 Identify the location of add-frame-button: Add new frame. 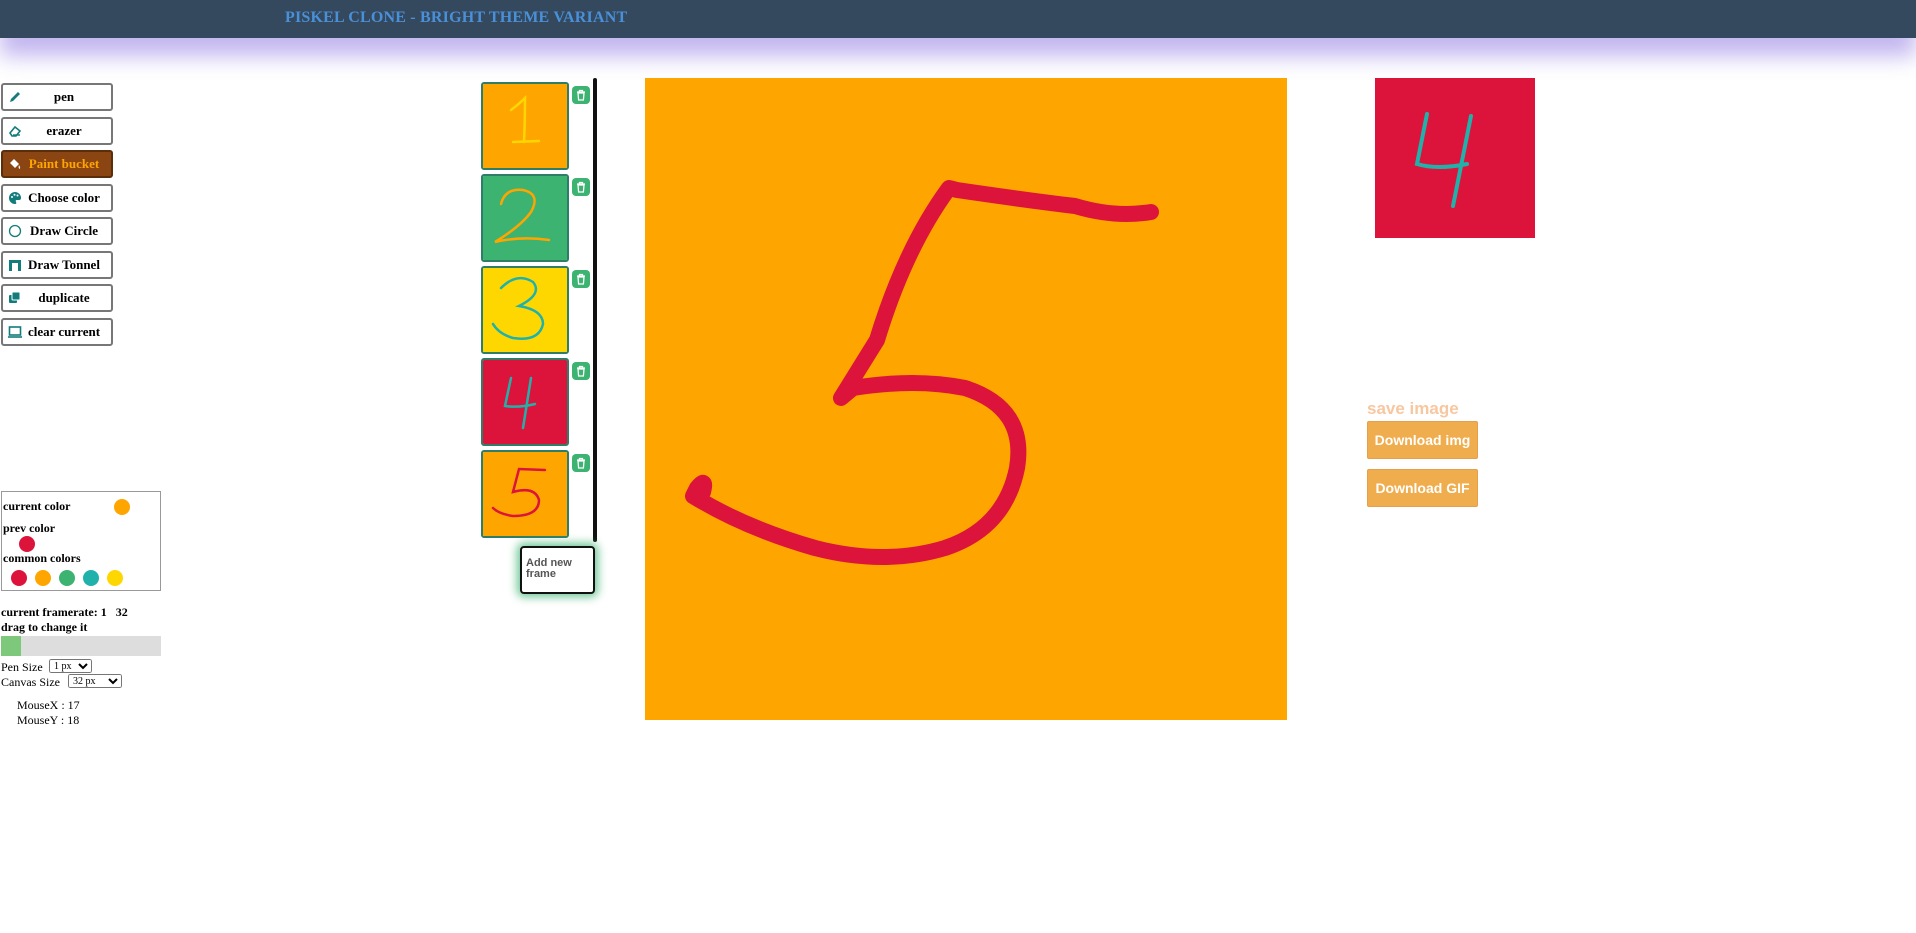
(557, 570).